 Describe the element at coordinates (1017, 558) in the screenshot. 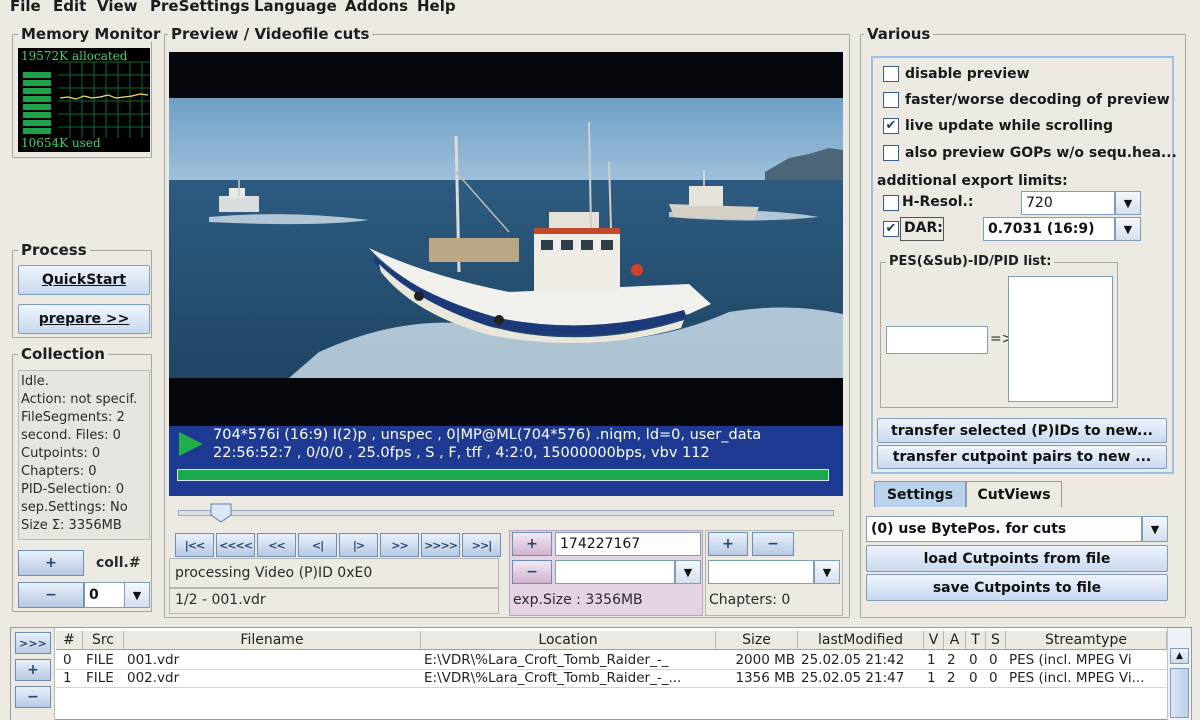

I see `load-cutpoints-button: load Cutpoints from file` at that location.